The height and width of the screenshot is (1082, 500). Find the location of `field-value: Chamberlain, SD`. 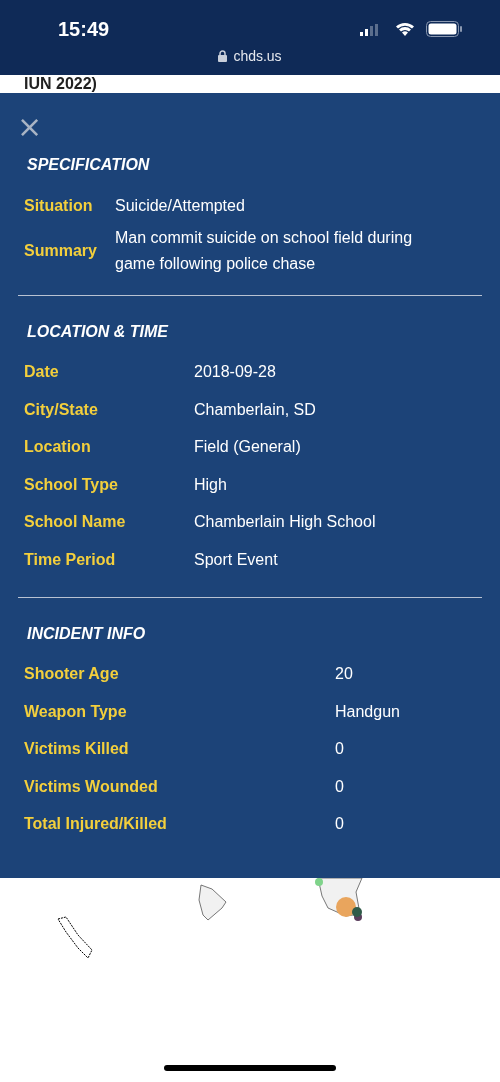

field-value: Chamberlain, SD is located at coordinates (255, 409).